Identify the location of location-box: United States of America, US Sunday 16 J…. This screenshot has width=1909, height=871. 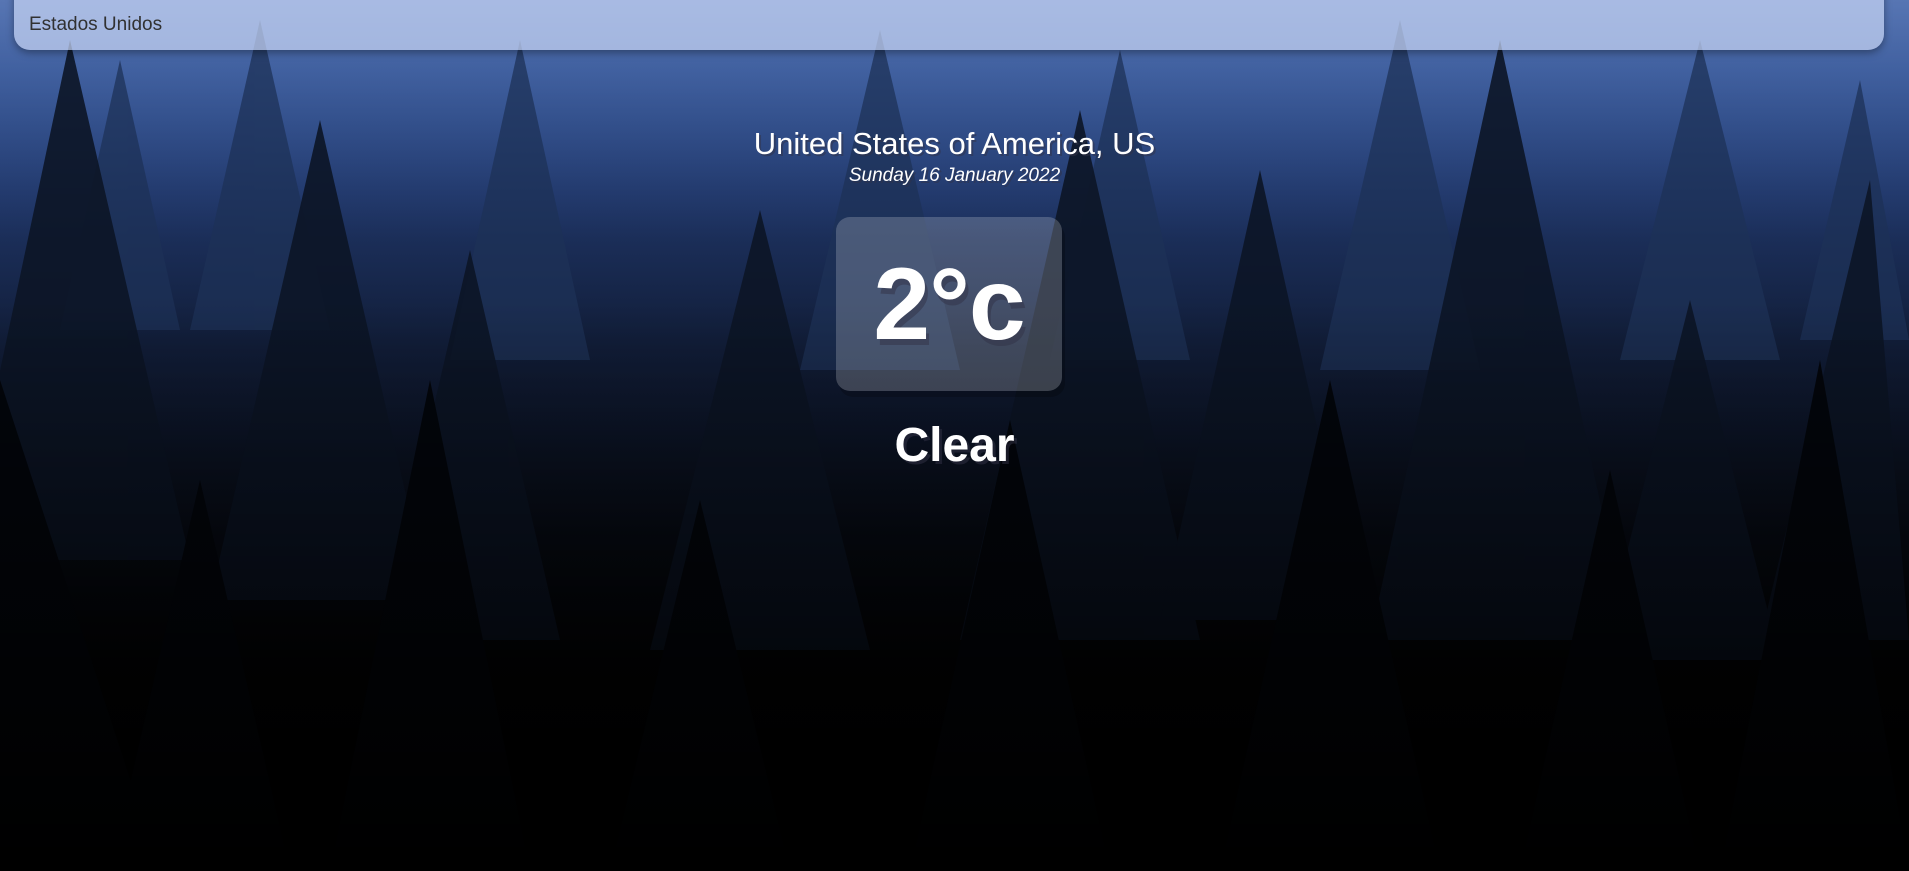
(954, 156).